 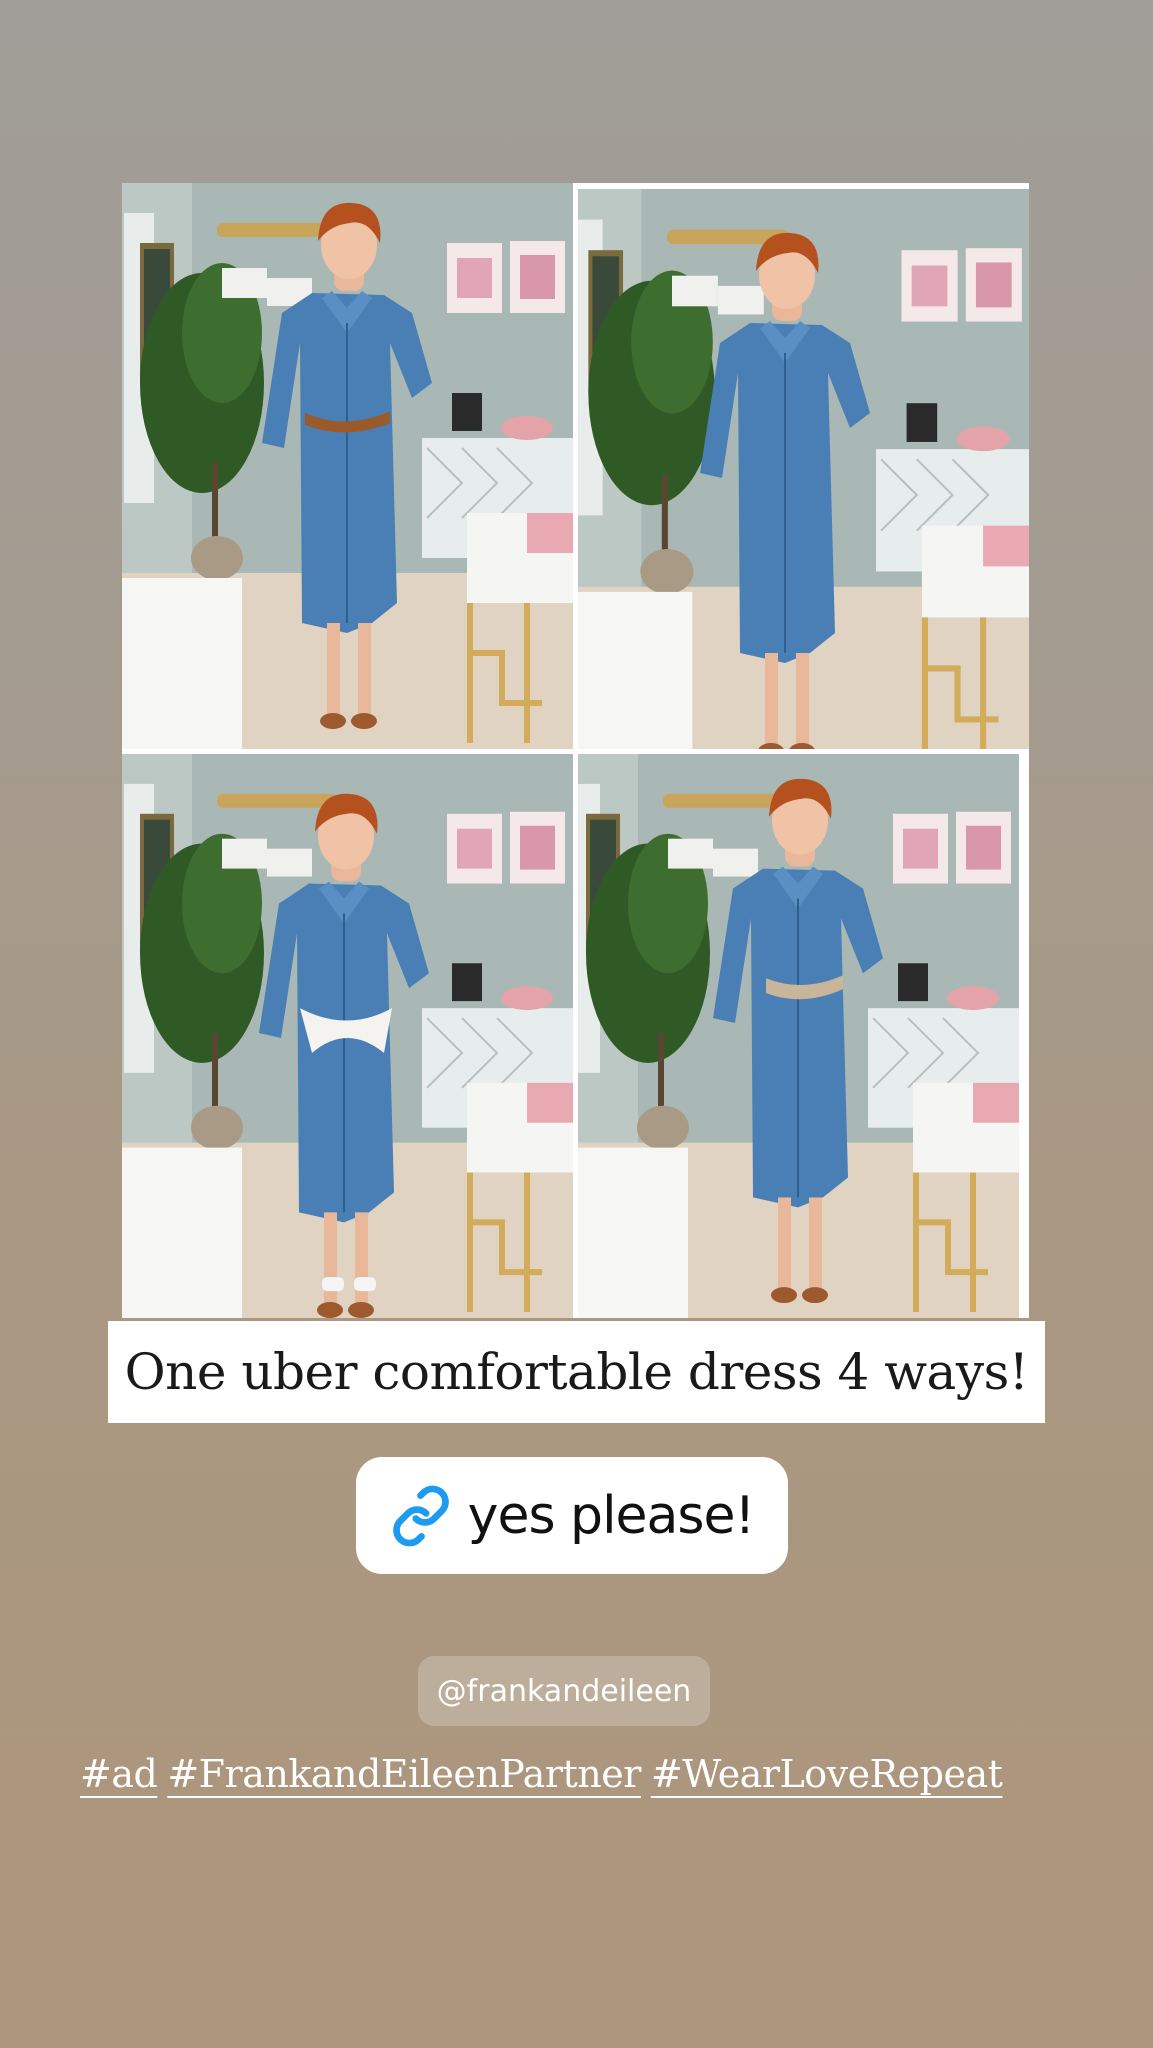 I want to click on caption-text: One uber comfortable dress 4 ways!, so click(x=576, y=1372).